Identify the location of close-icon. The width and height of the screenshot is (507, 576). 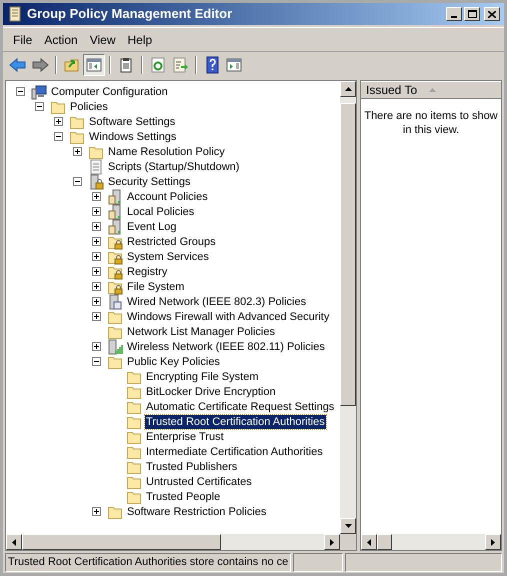
(492, 14).